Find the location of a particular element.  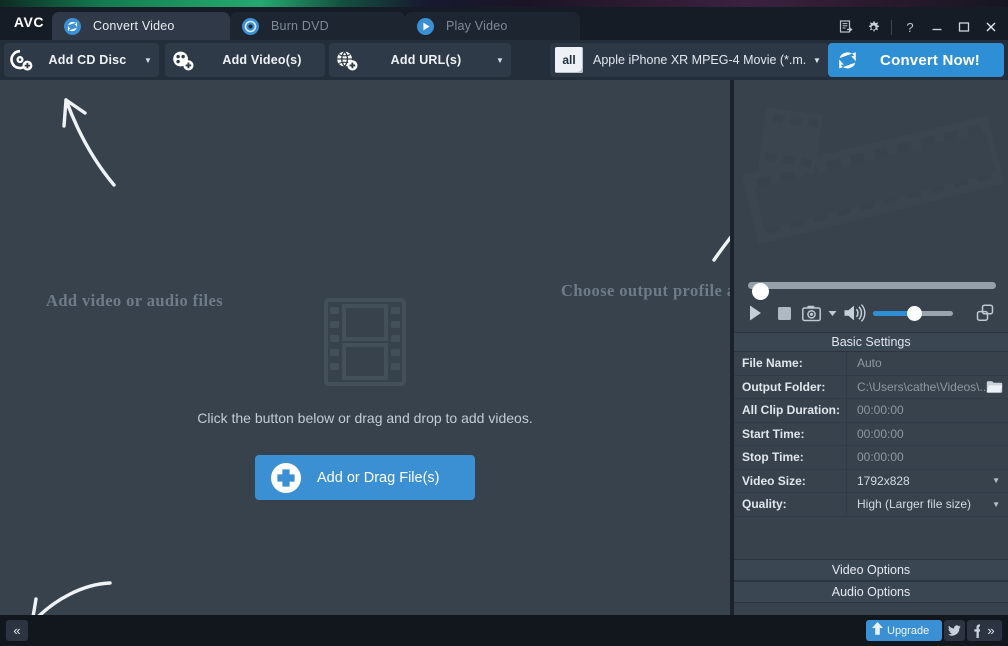

window-controls: ? is located at coordinates (918, 27).